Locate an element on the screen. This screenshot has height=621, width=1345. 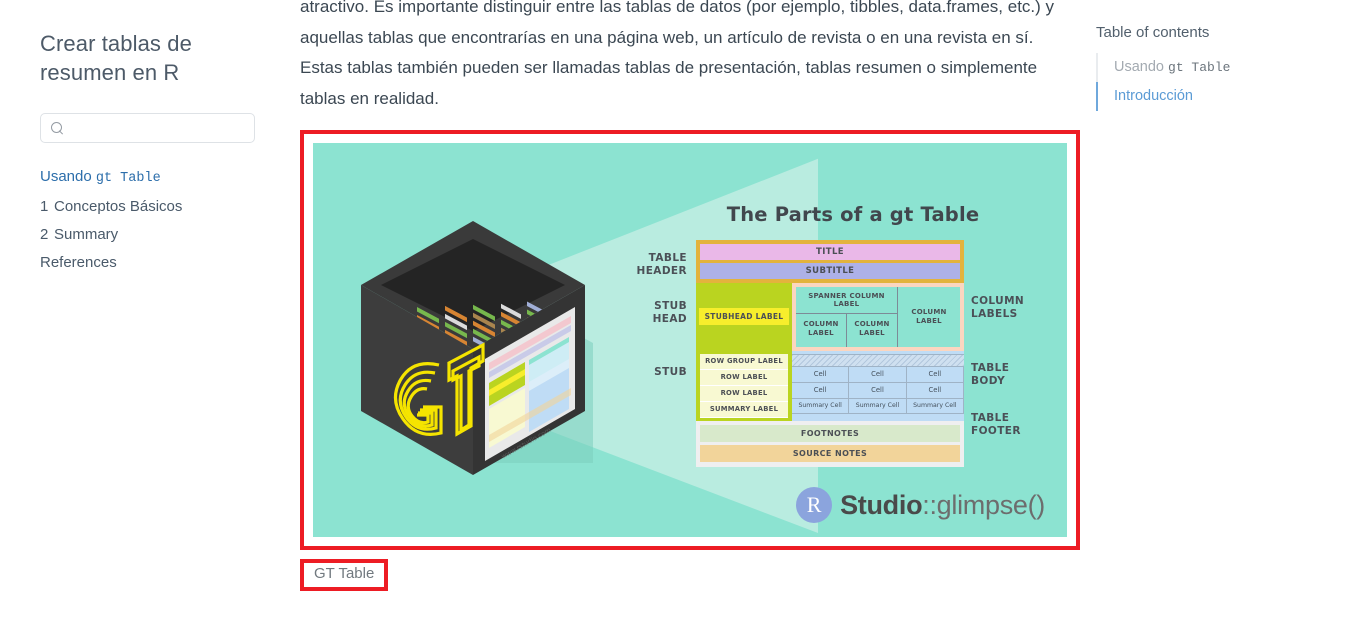
toc-item-label: Introducción is located at coordinates (1153, 96).